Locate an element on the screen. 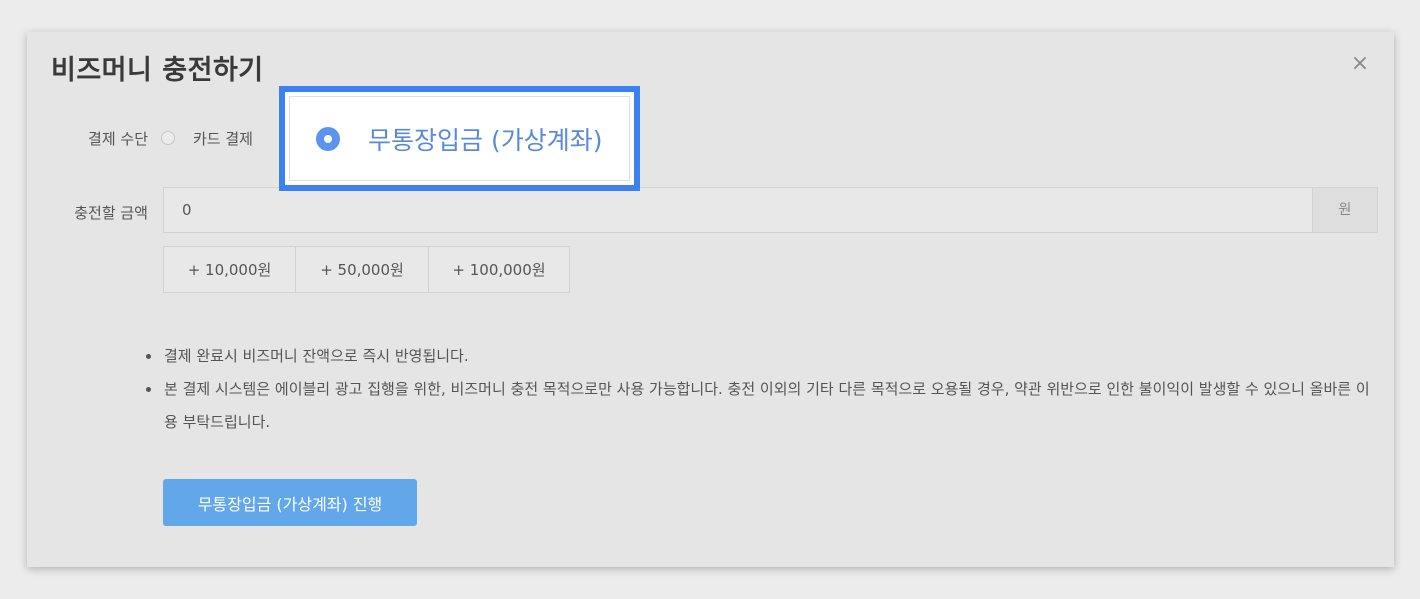  payment-option-virtual-account-label: 무통장입금 (가상계좌) is located at coordinates (485, 140).